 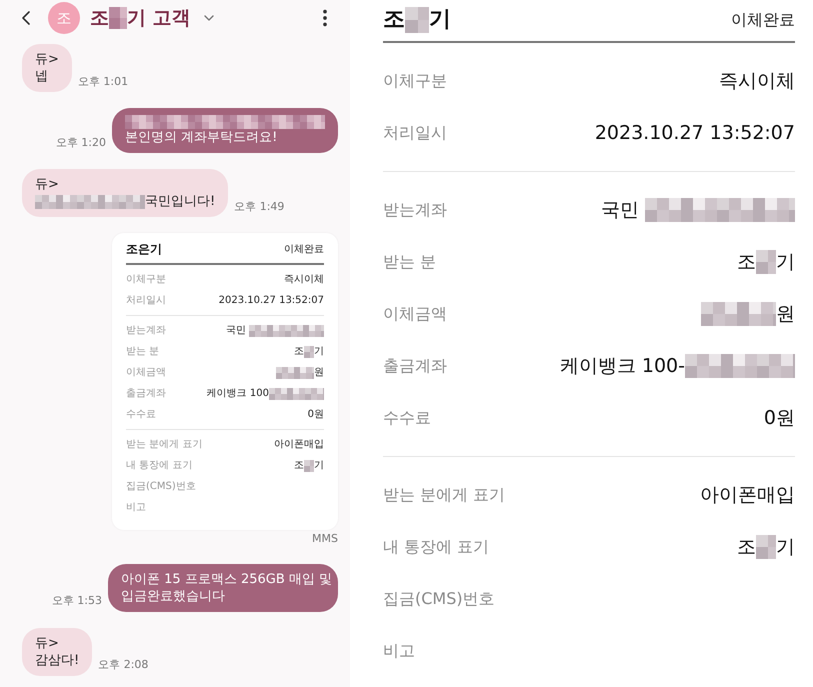 What do you see at coordinates (201, 137) in the screenshot?
I see `message-text: 본인명의 계좌부탁드려요!` at bounding box center [201, 137].